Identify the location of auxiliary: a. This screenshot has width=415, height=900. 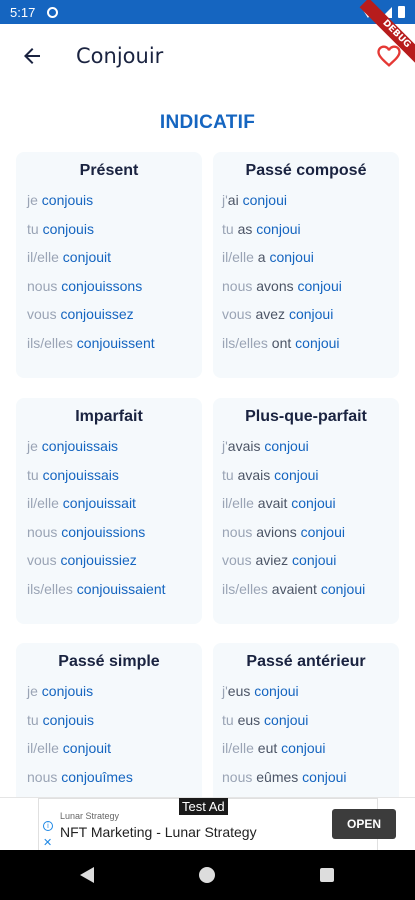
(261, 257).